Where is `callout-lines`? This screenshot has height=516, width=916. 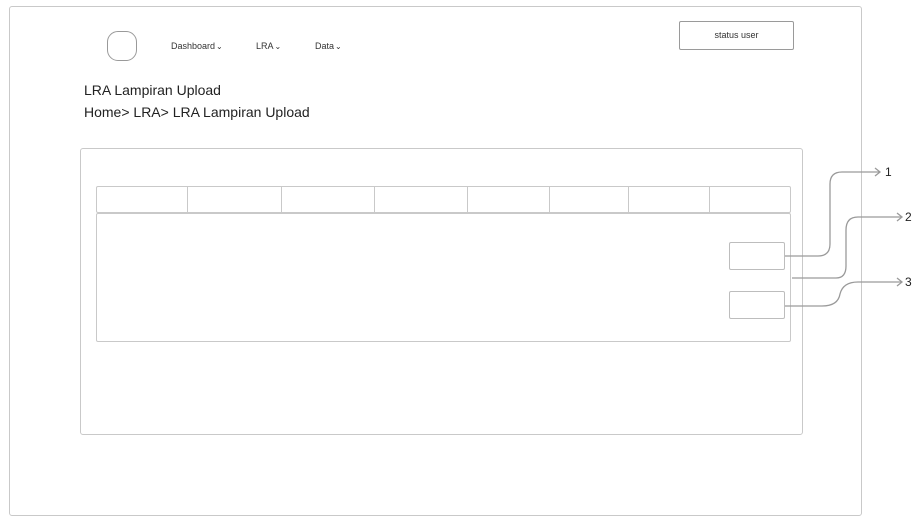 callout-lines is located at coordinates (844, 237).